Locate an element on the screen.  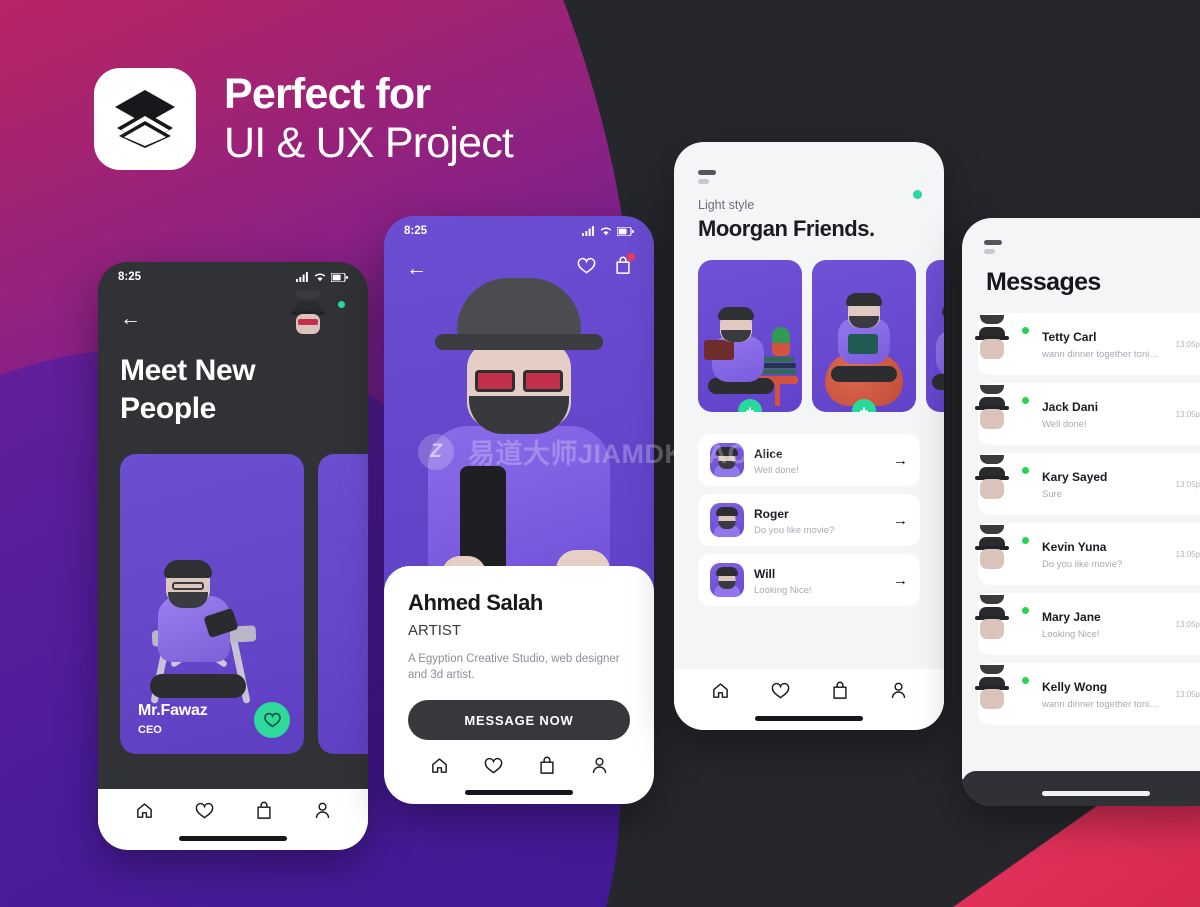
person-name: Mr.Fawaz is located at coordinates (173, 710).